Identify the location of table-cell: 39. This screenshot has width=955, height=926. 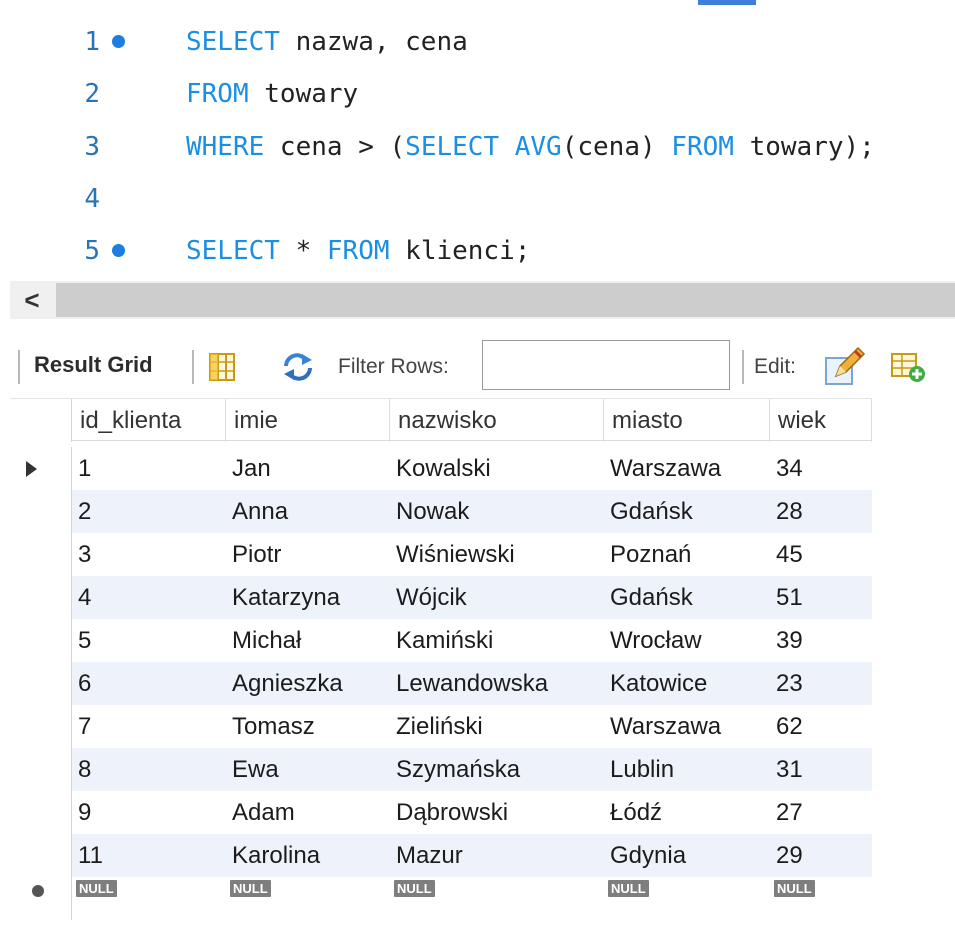
(821, 640).